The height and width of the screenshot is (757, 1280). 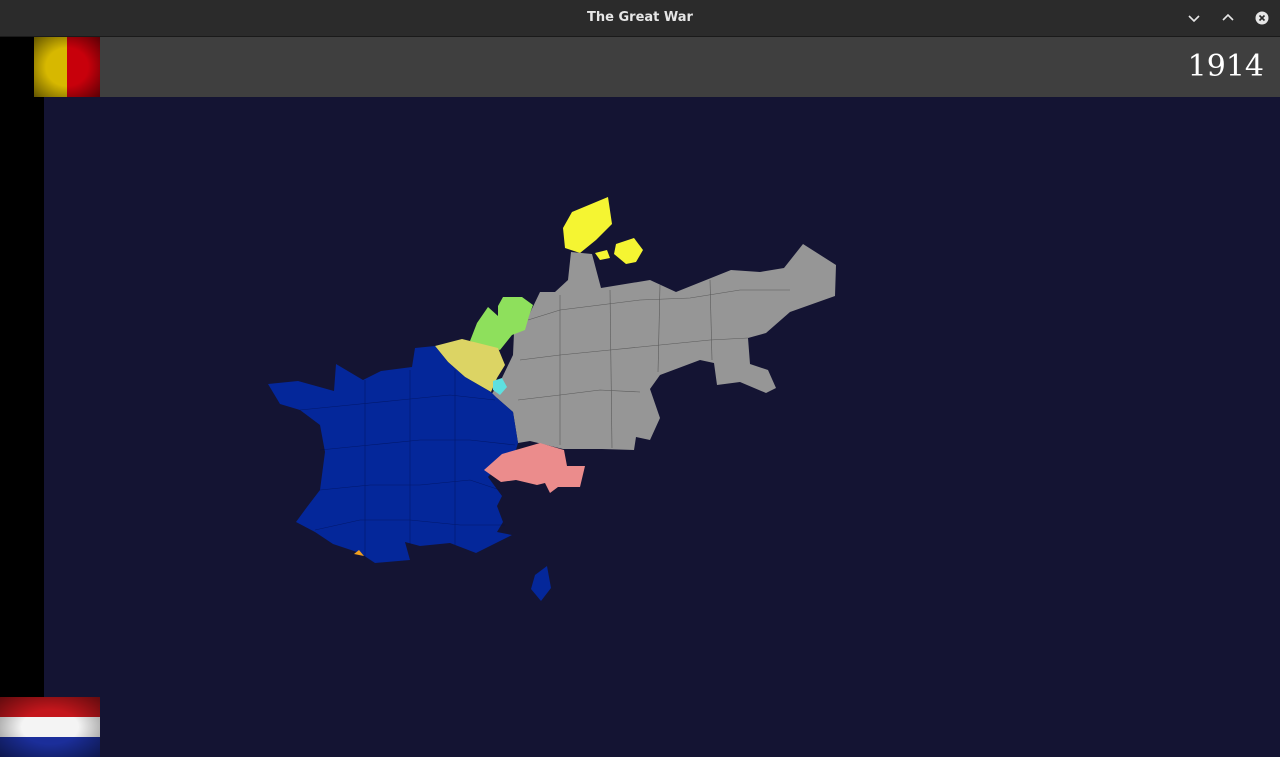 I want to click on close-icon, so click(x=1262, y=18).